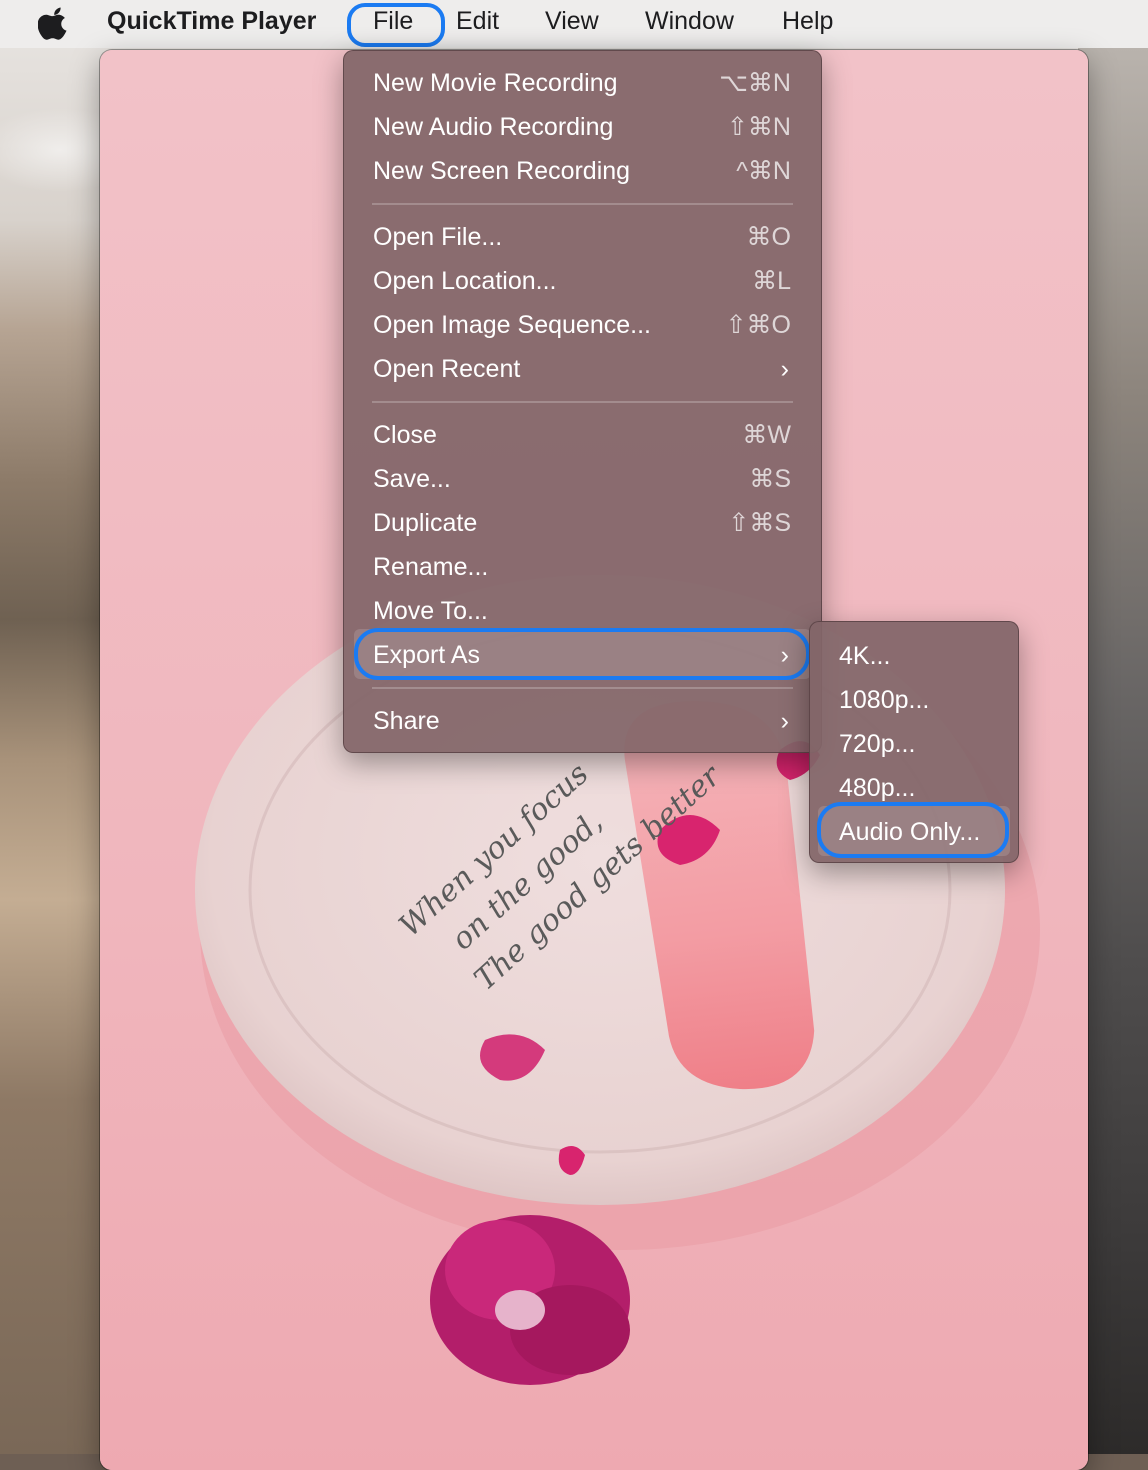 The width and height of the screenshot is (1148, 1470). Describe the element at coordinates (770, 479) in the screenshot. I see `shortcut: ⌘S` at that location.